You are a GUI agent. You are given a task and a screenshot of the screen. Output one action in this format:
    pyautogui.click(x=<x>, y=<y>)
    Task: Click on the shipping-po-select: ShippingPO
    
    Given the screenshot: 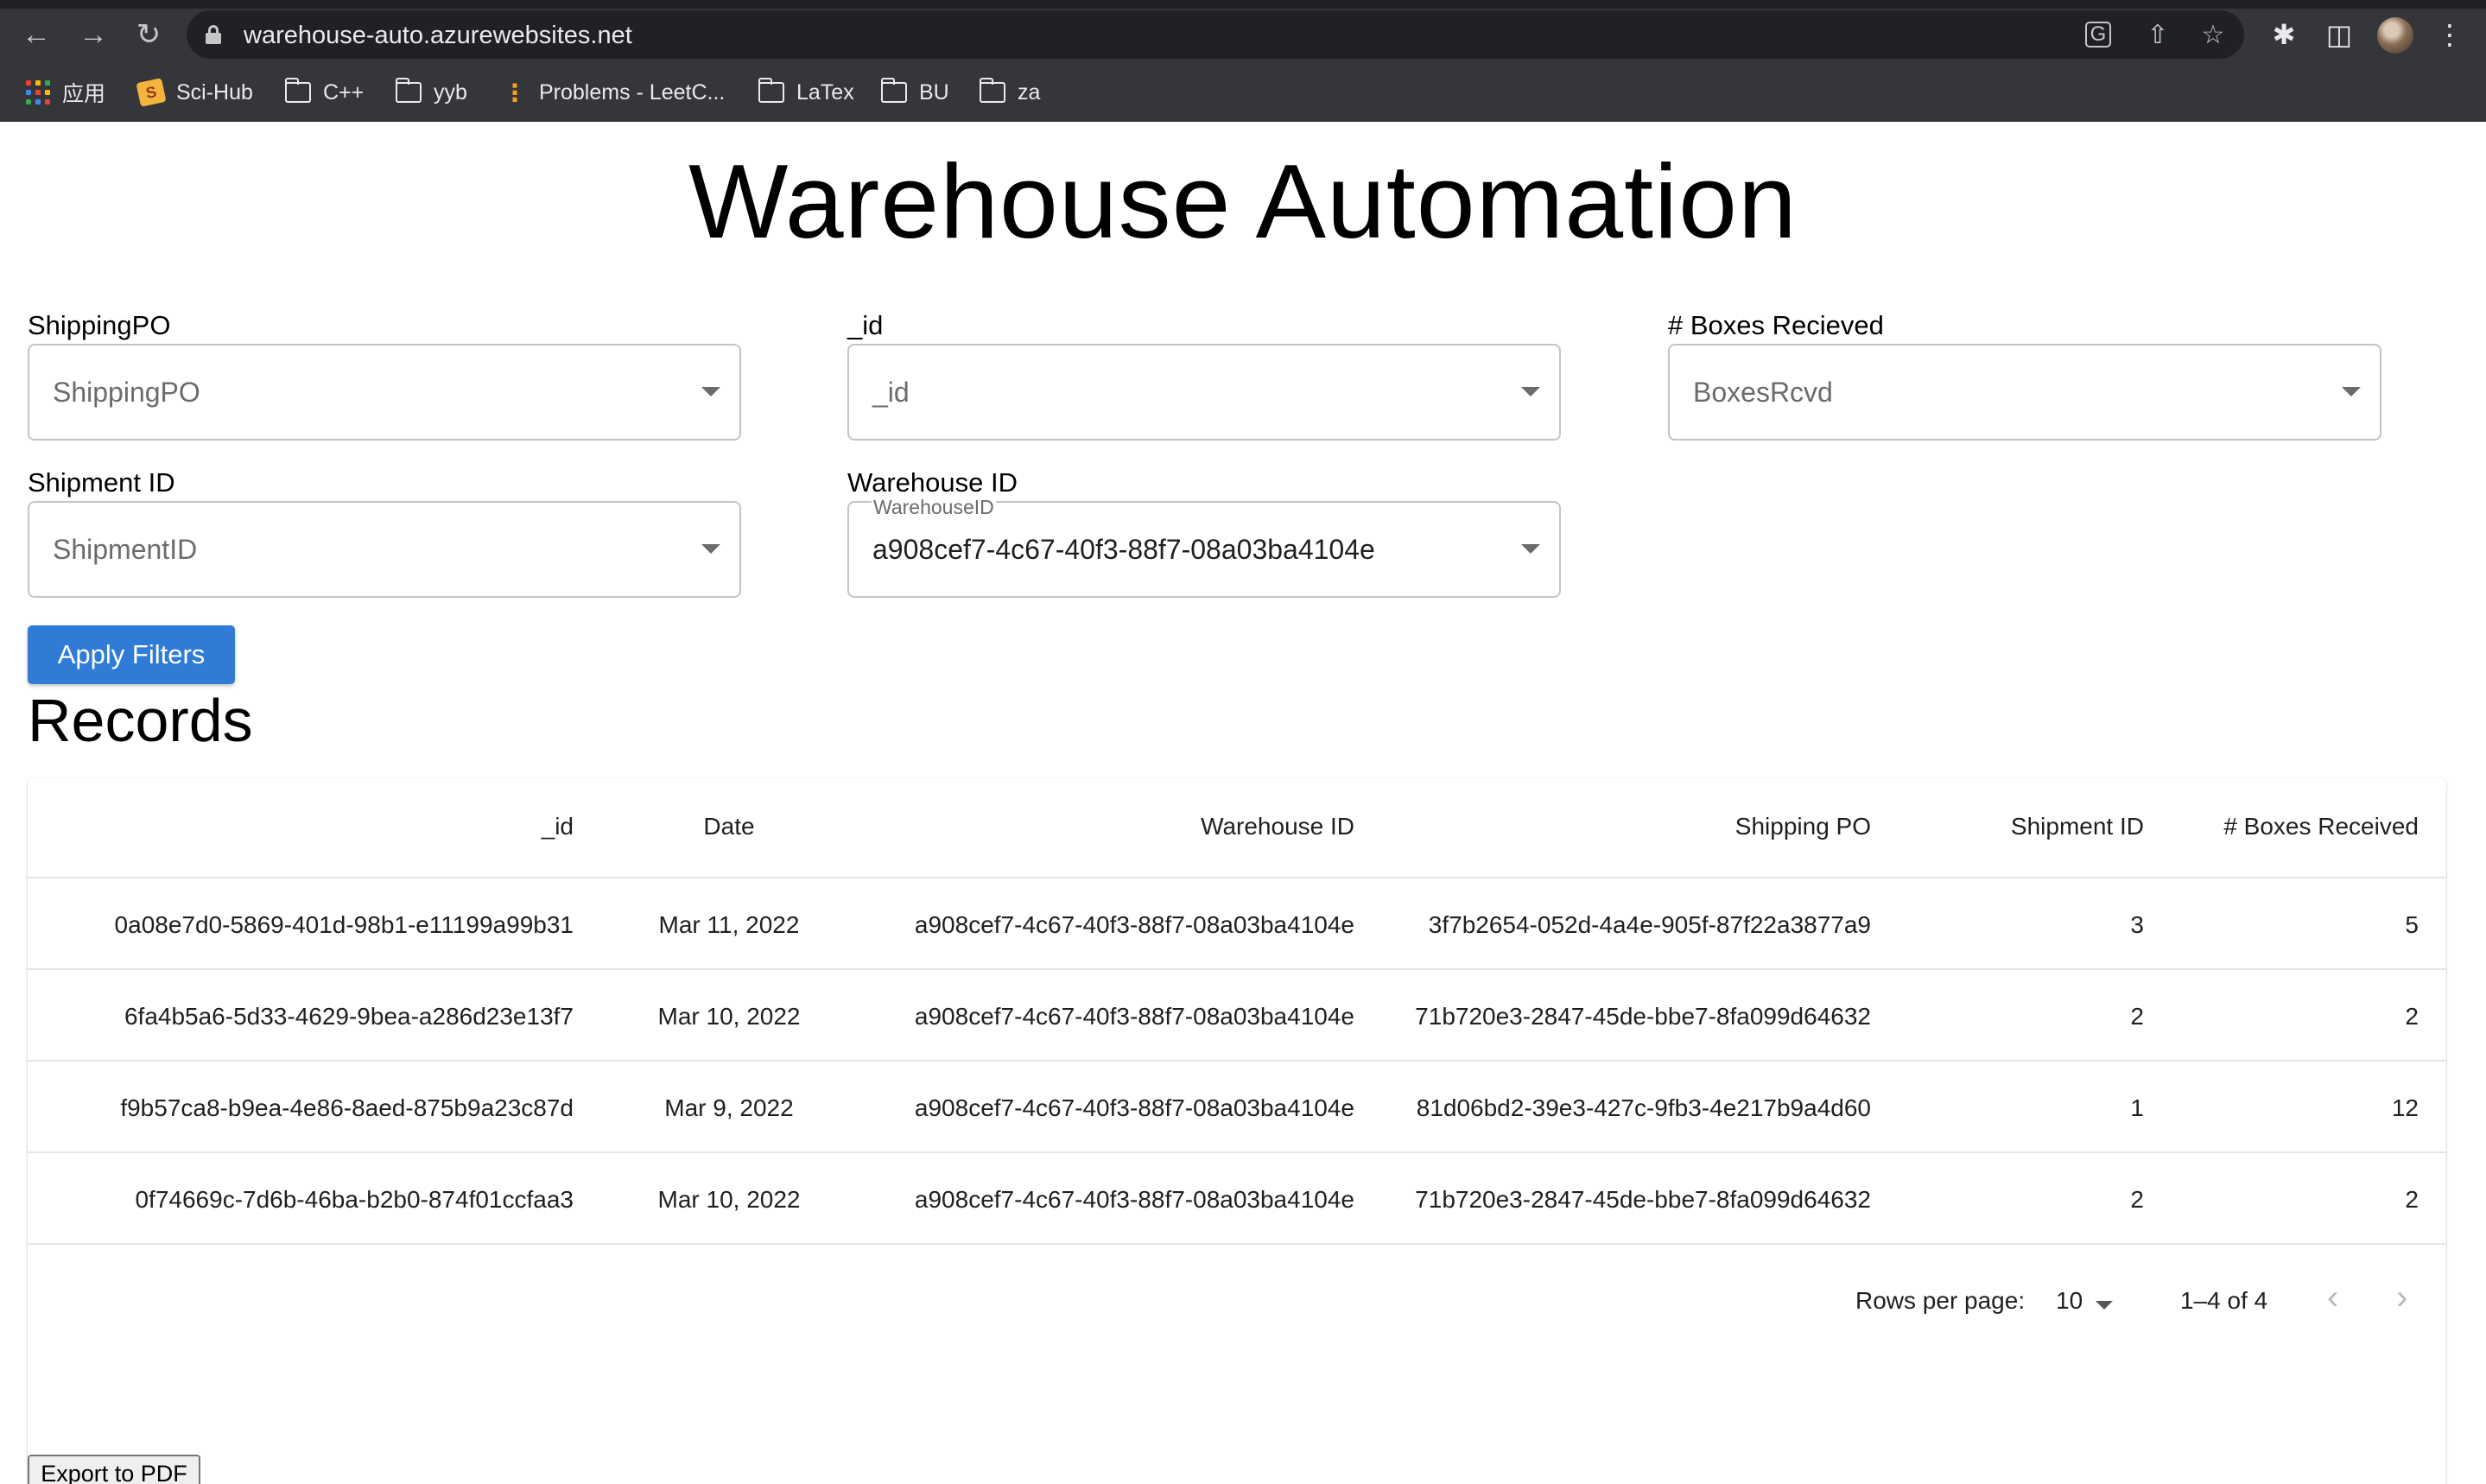 What is the action you would take?
    pyautogui.click(x=384, y=392)
    